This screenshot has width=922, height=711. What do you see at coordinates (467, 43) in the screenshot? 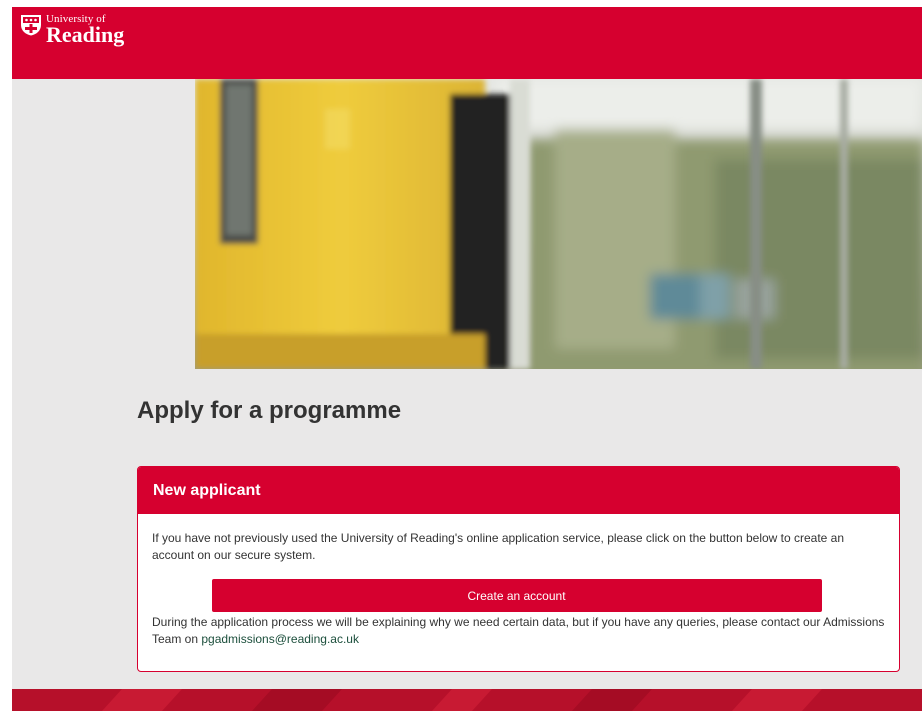
I see `site-header: University of Reading` at bounding box center [467, 43].